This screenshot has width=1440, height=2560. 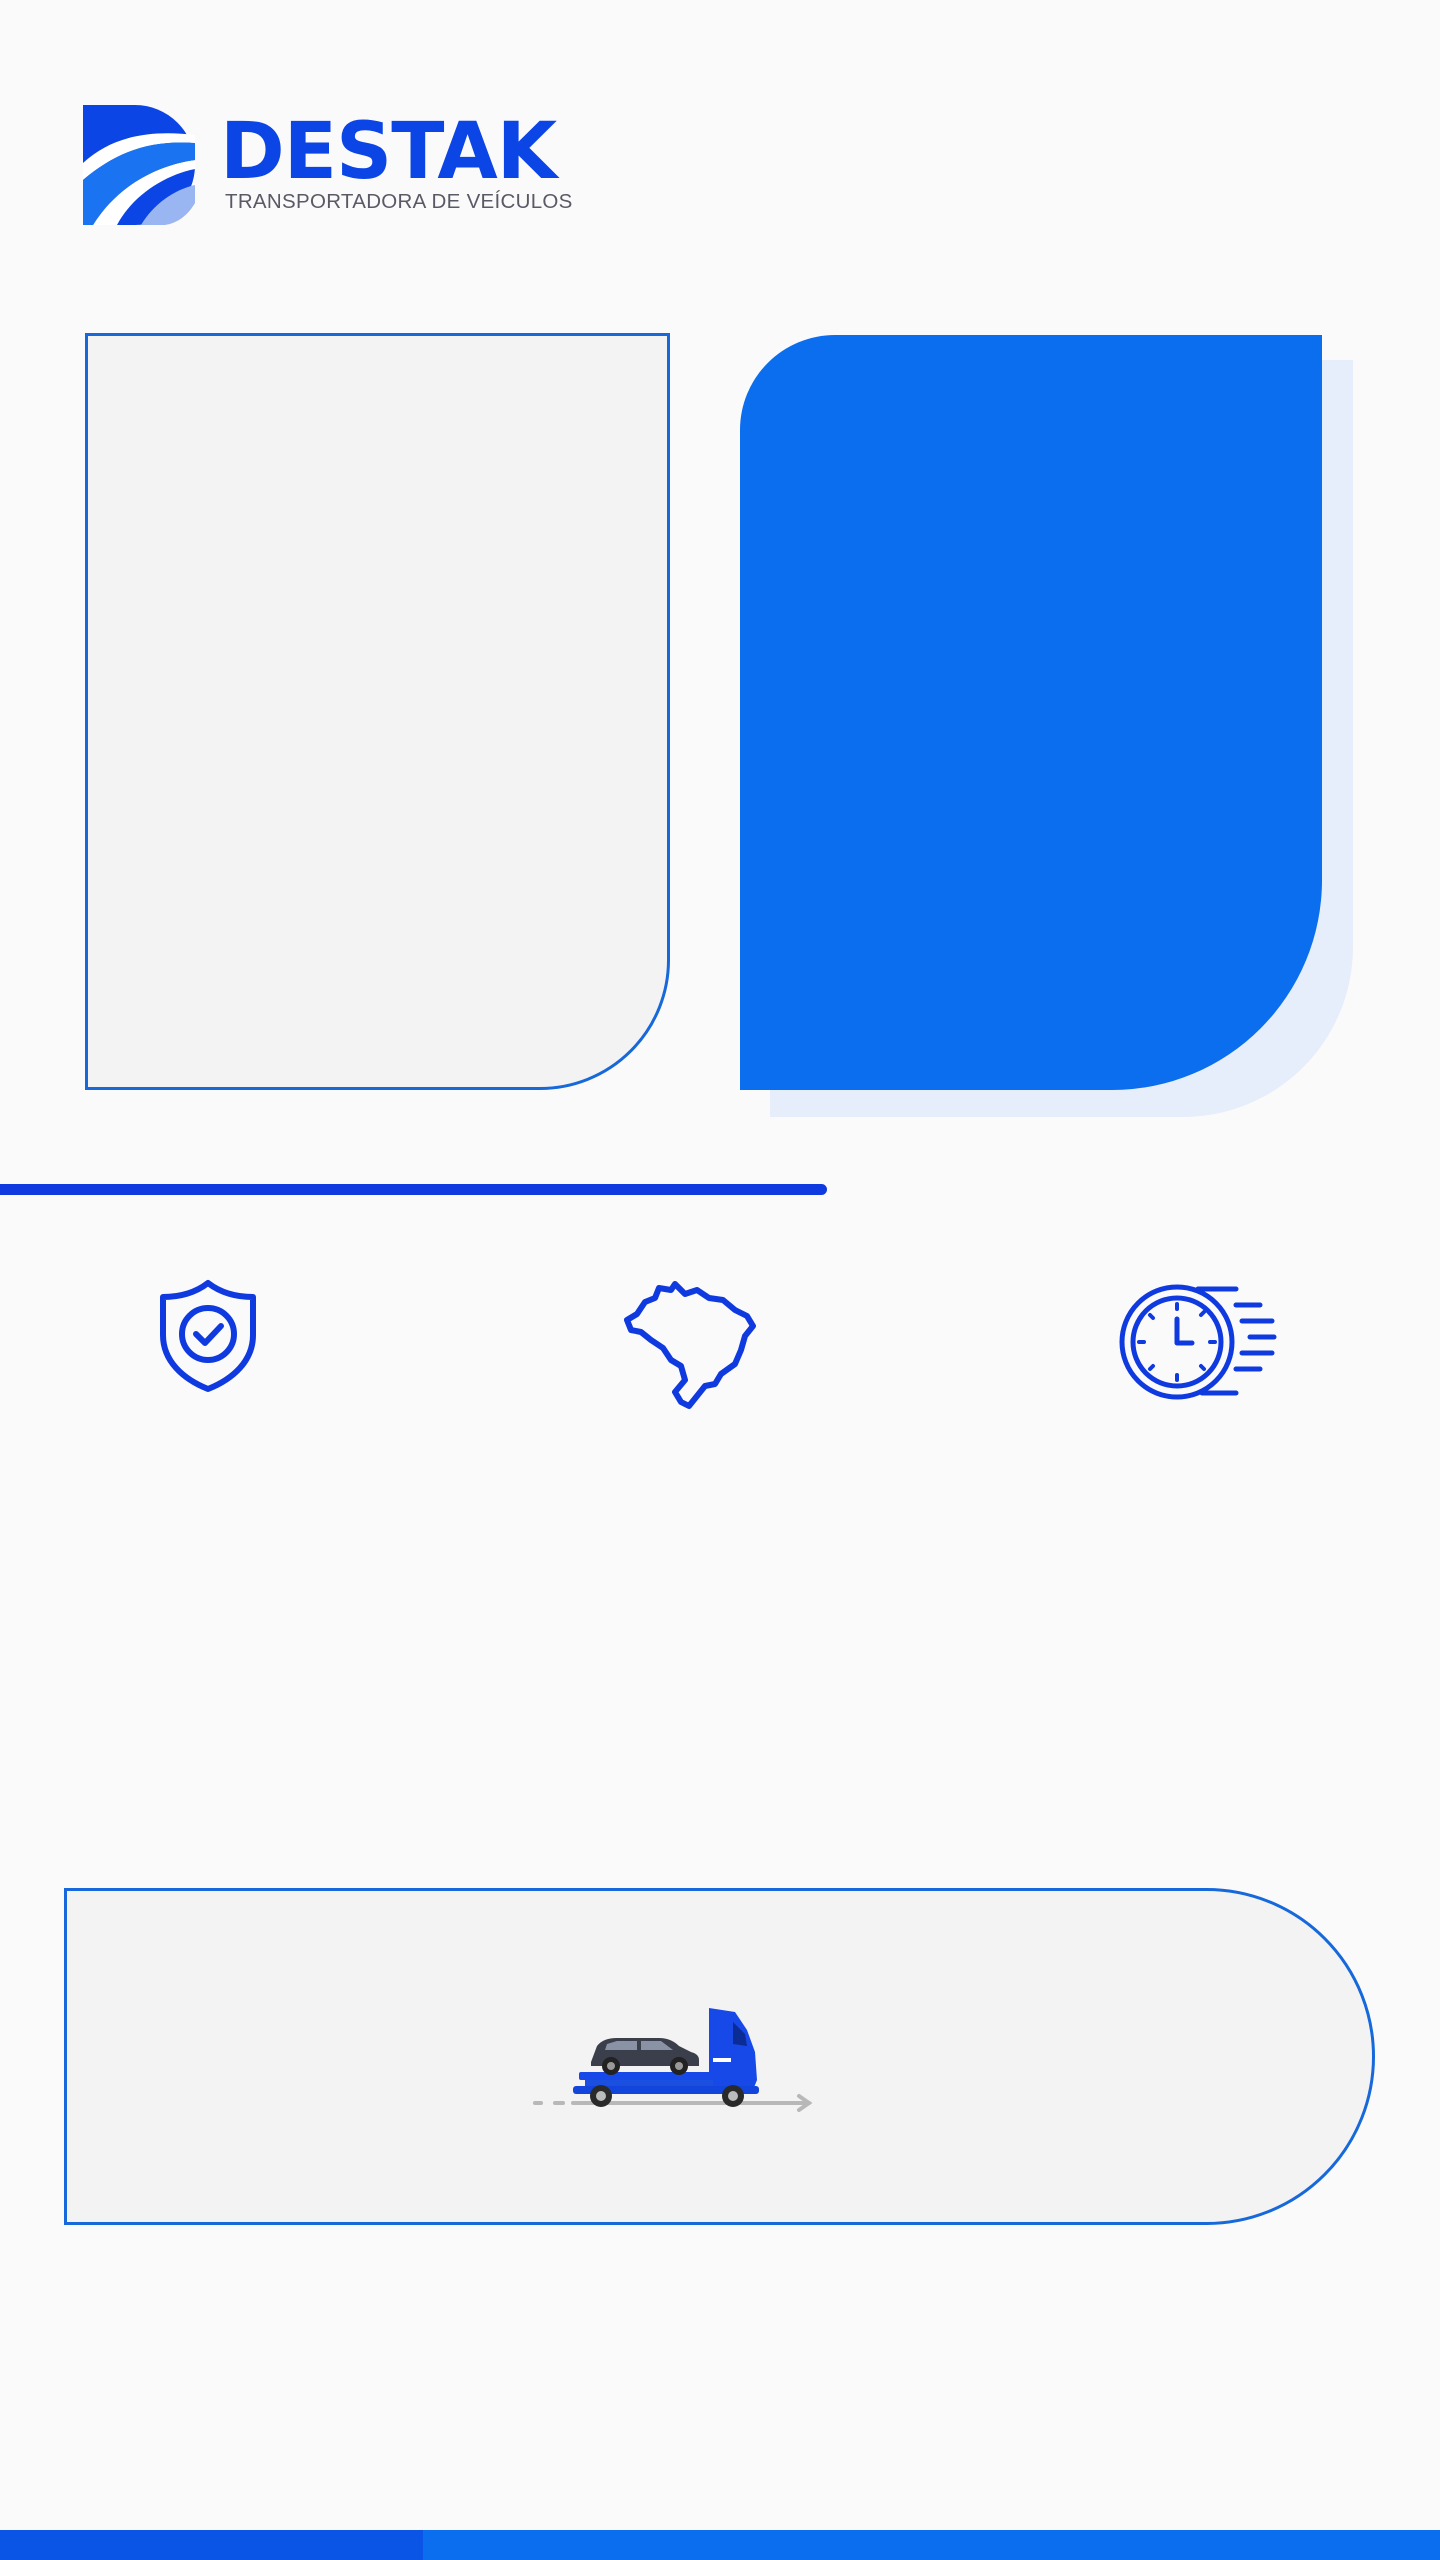 I want to click on shield-check-icon, so click(x=208, y=1336).